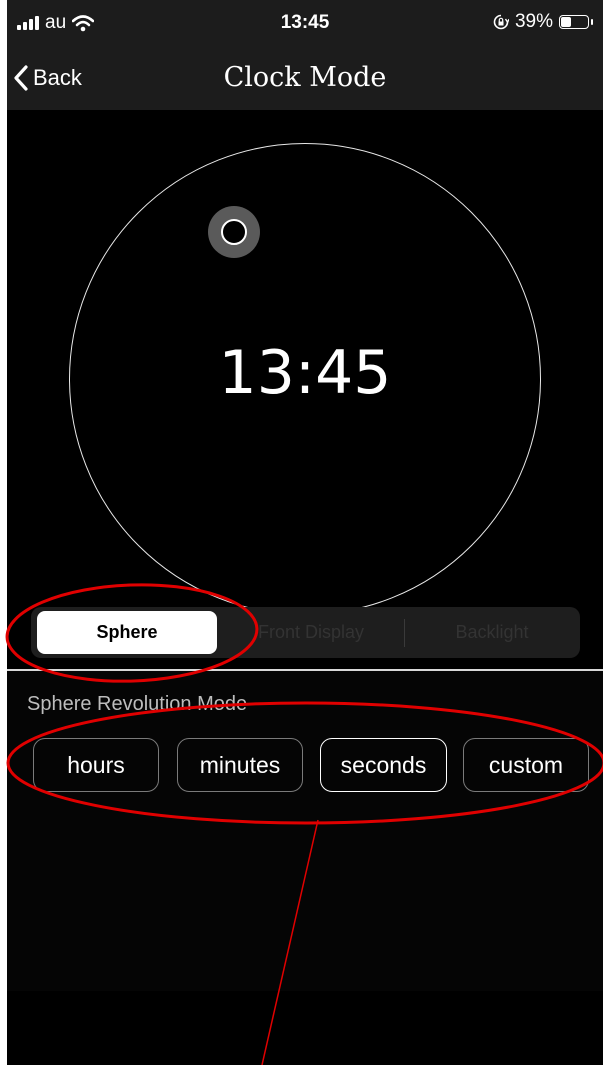 This screenshot has height=1065, width=603. I want to click on segment-backlight: Backlight, so click(492, 632).